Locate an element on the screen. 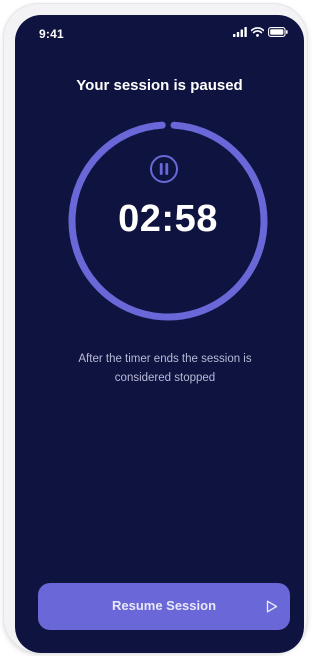 This screenshot has width=320, height=656. resume-session-label: Resume Session is located at coordinates (164, 605).